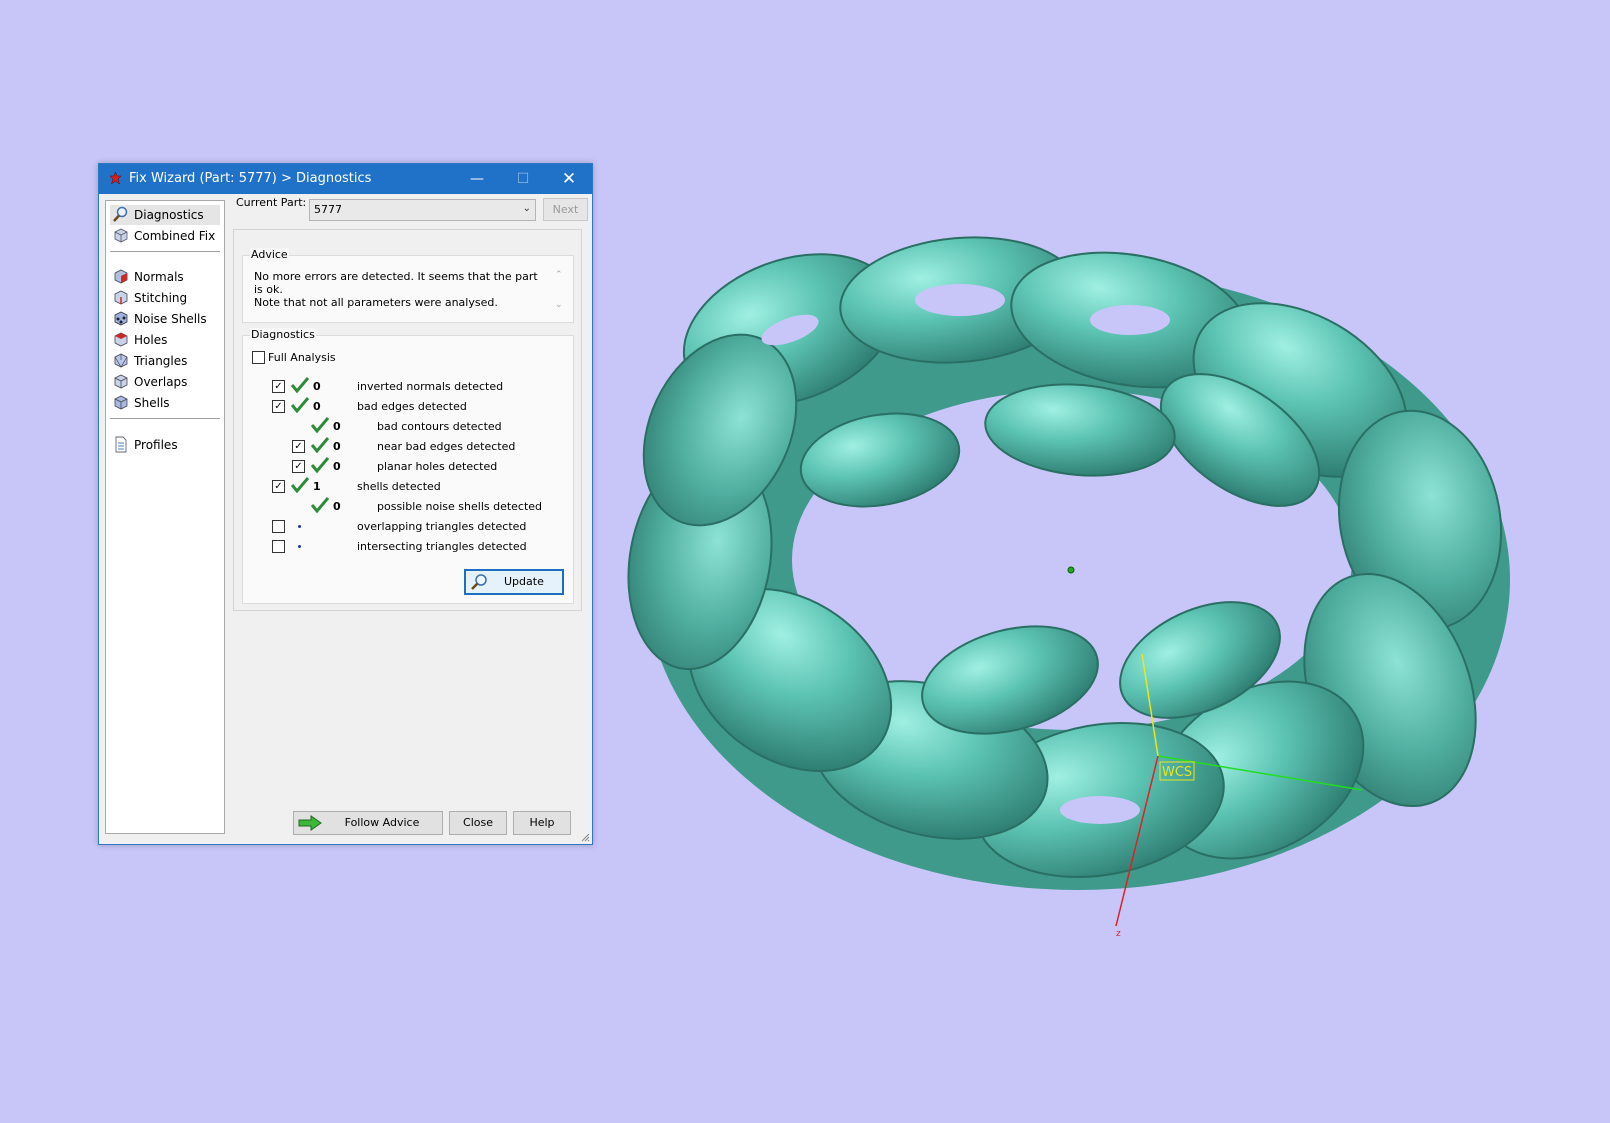  Describe the element at coordinates (170, 319) in the screenshot. I see `sidebar-item-label: Noise Shells` at that location.